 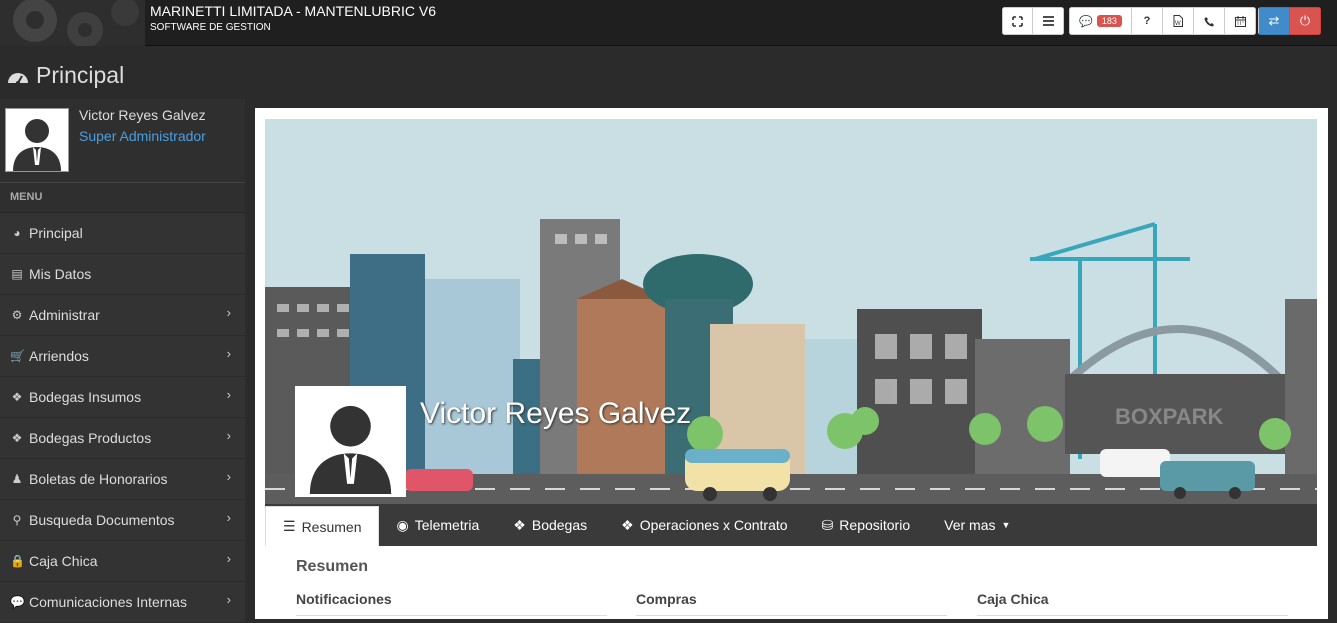 What do you see at coordinates (332, 566) in the screenshot?
I see `summary-title: Resumen` at bounding box center [332, 566].